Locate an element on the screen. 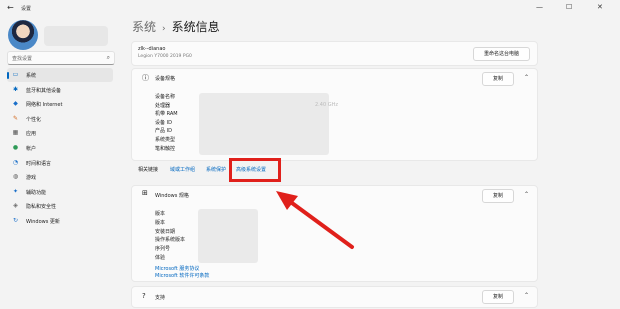  annotation-arrow is located at coordinates (315, 220).